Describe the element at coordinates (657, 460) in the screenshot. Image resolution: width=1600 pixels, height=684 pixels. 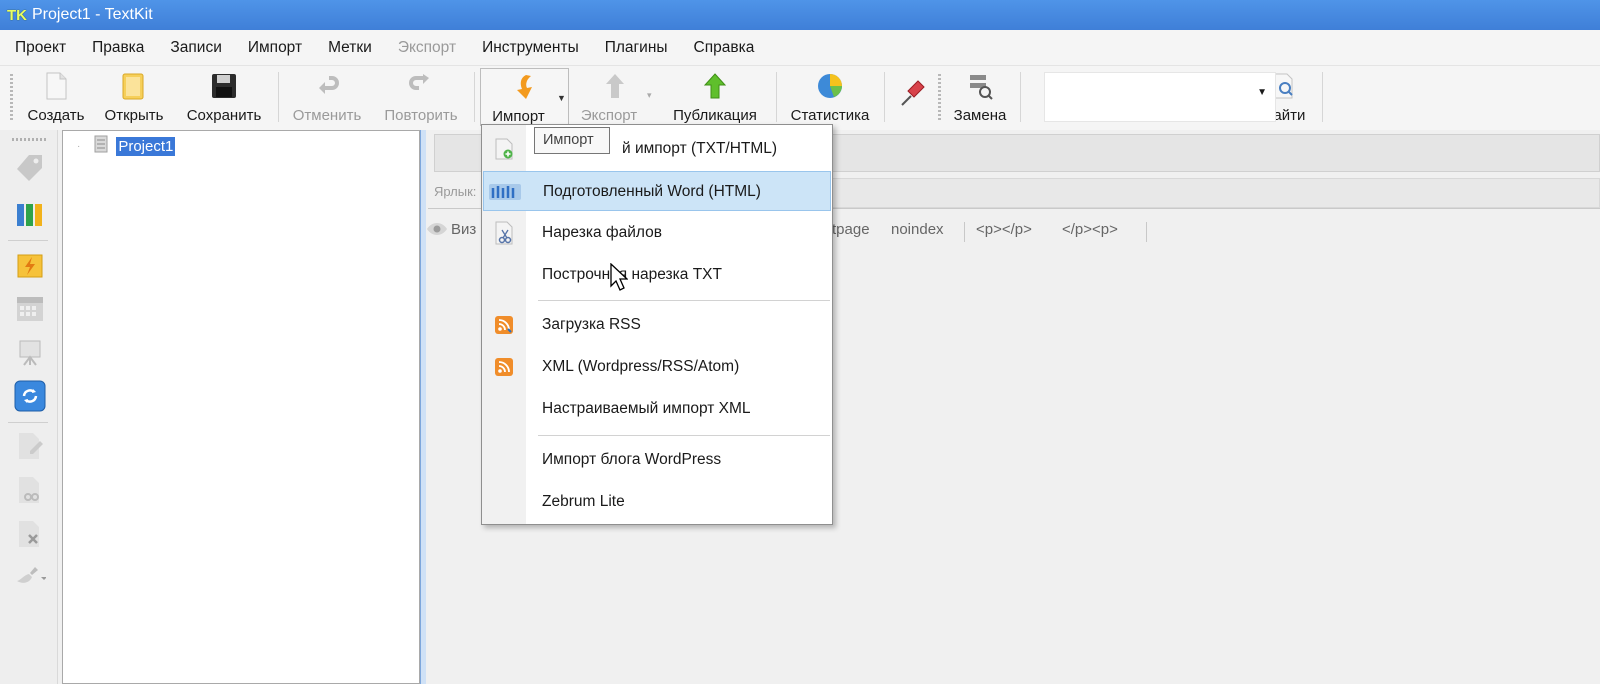
I see `menu-item-wordpress-blog: Импорт блога WordPress` at that location.